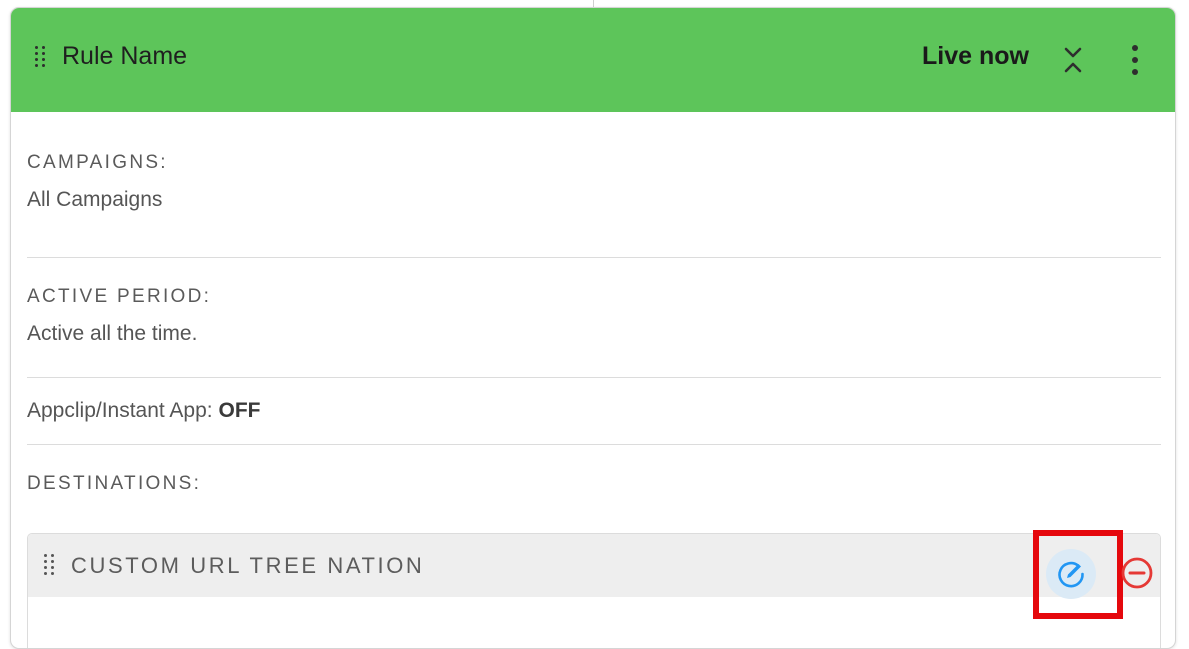  I want to click on active-period-value: Active all the time., so click(112, 333).